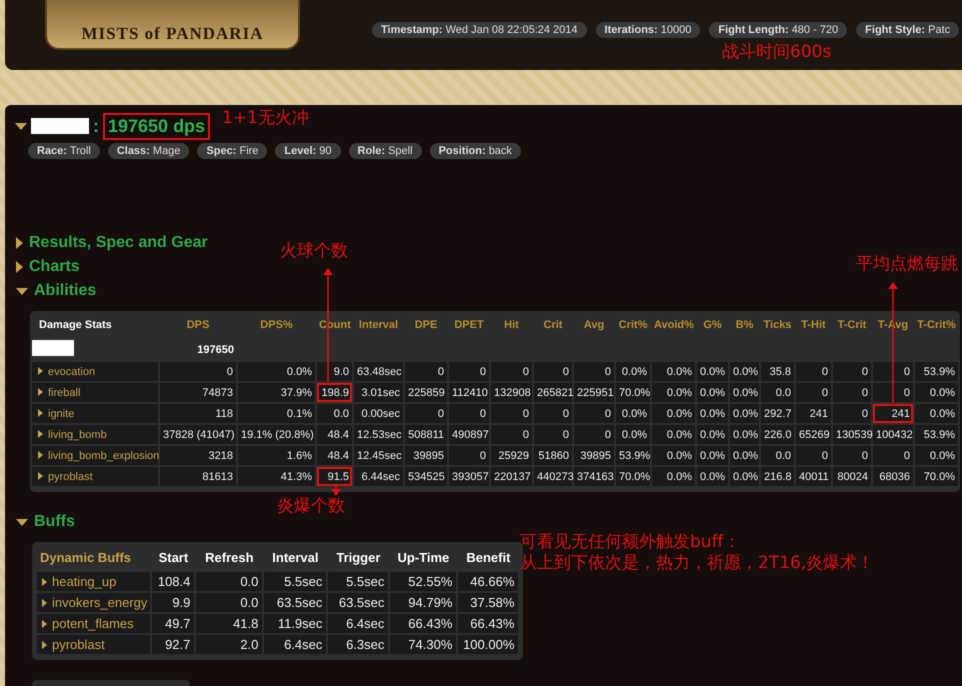  What do you see at coordinates (813, 434) in the screenshot?
I see `table-cell: 65269` at bounding box center [813, 434].